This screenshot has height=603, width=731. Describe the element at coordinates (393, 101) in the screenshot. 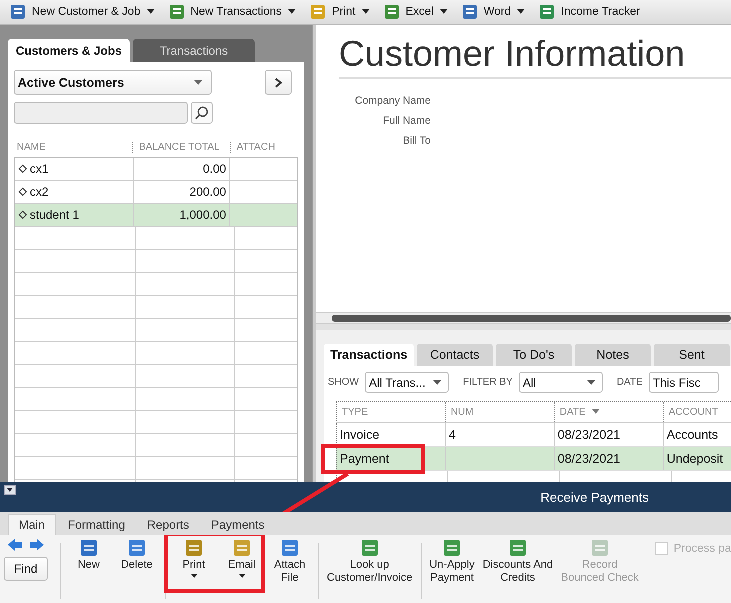

I see `field-label: Company Name` at that location.